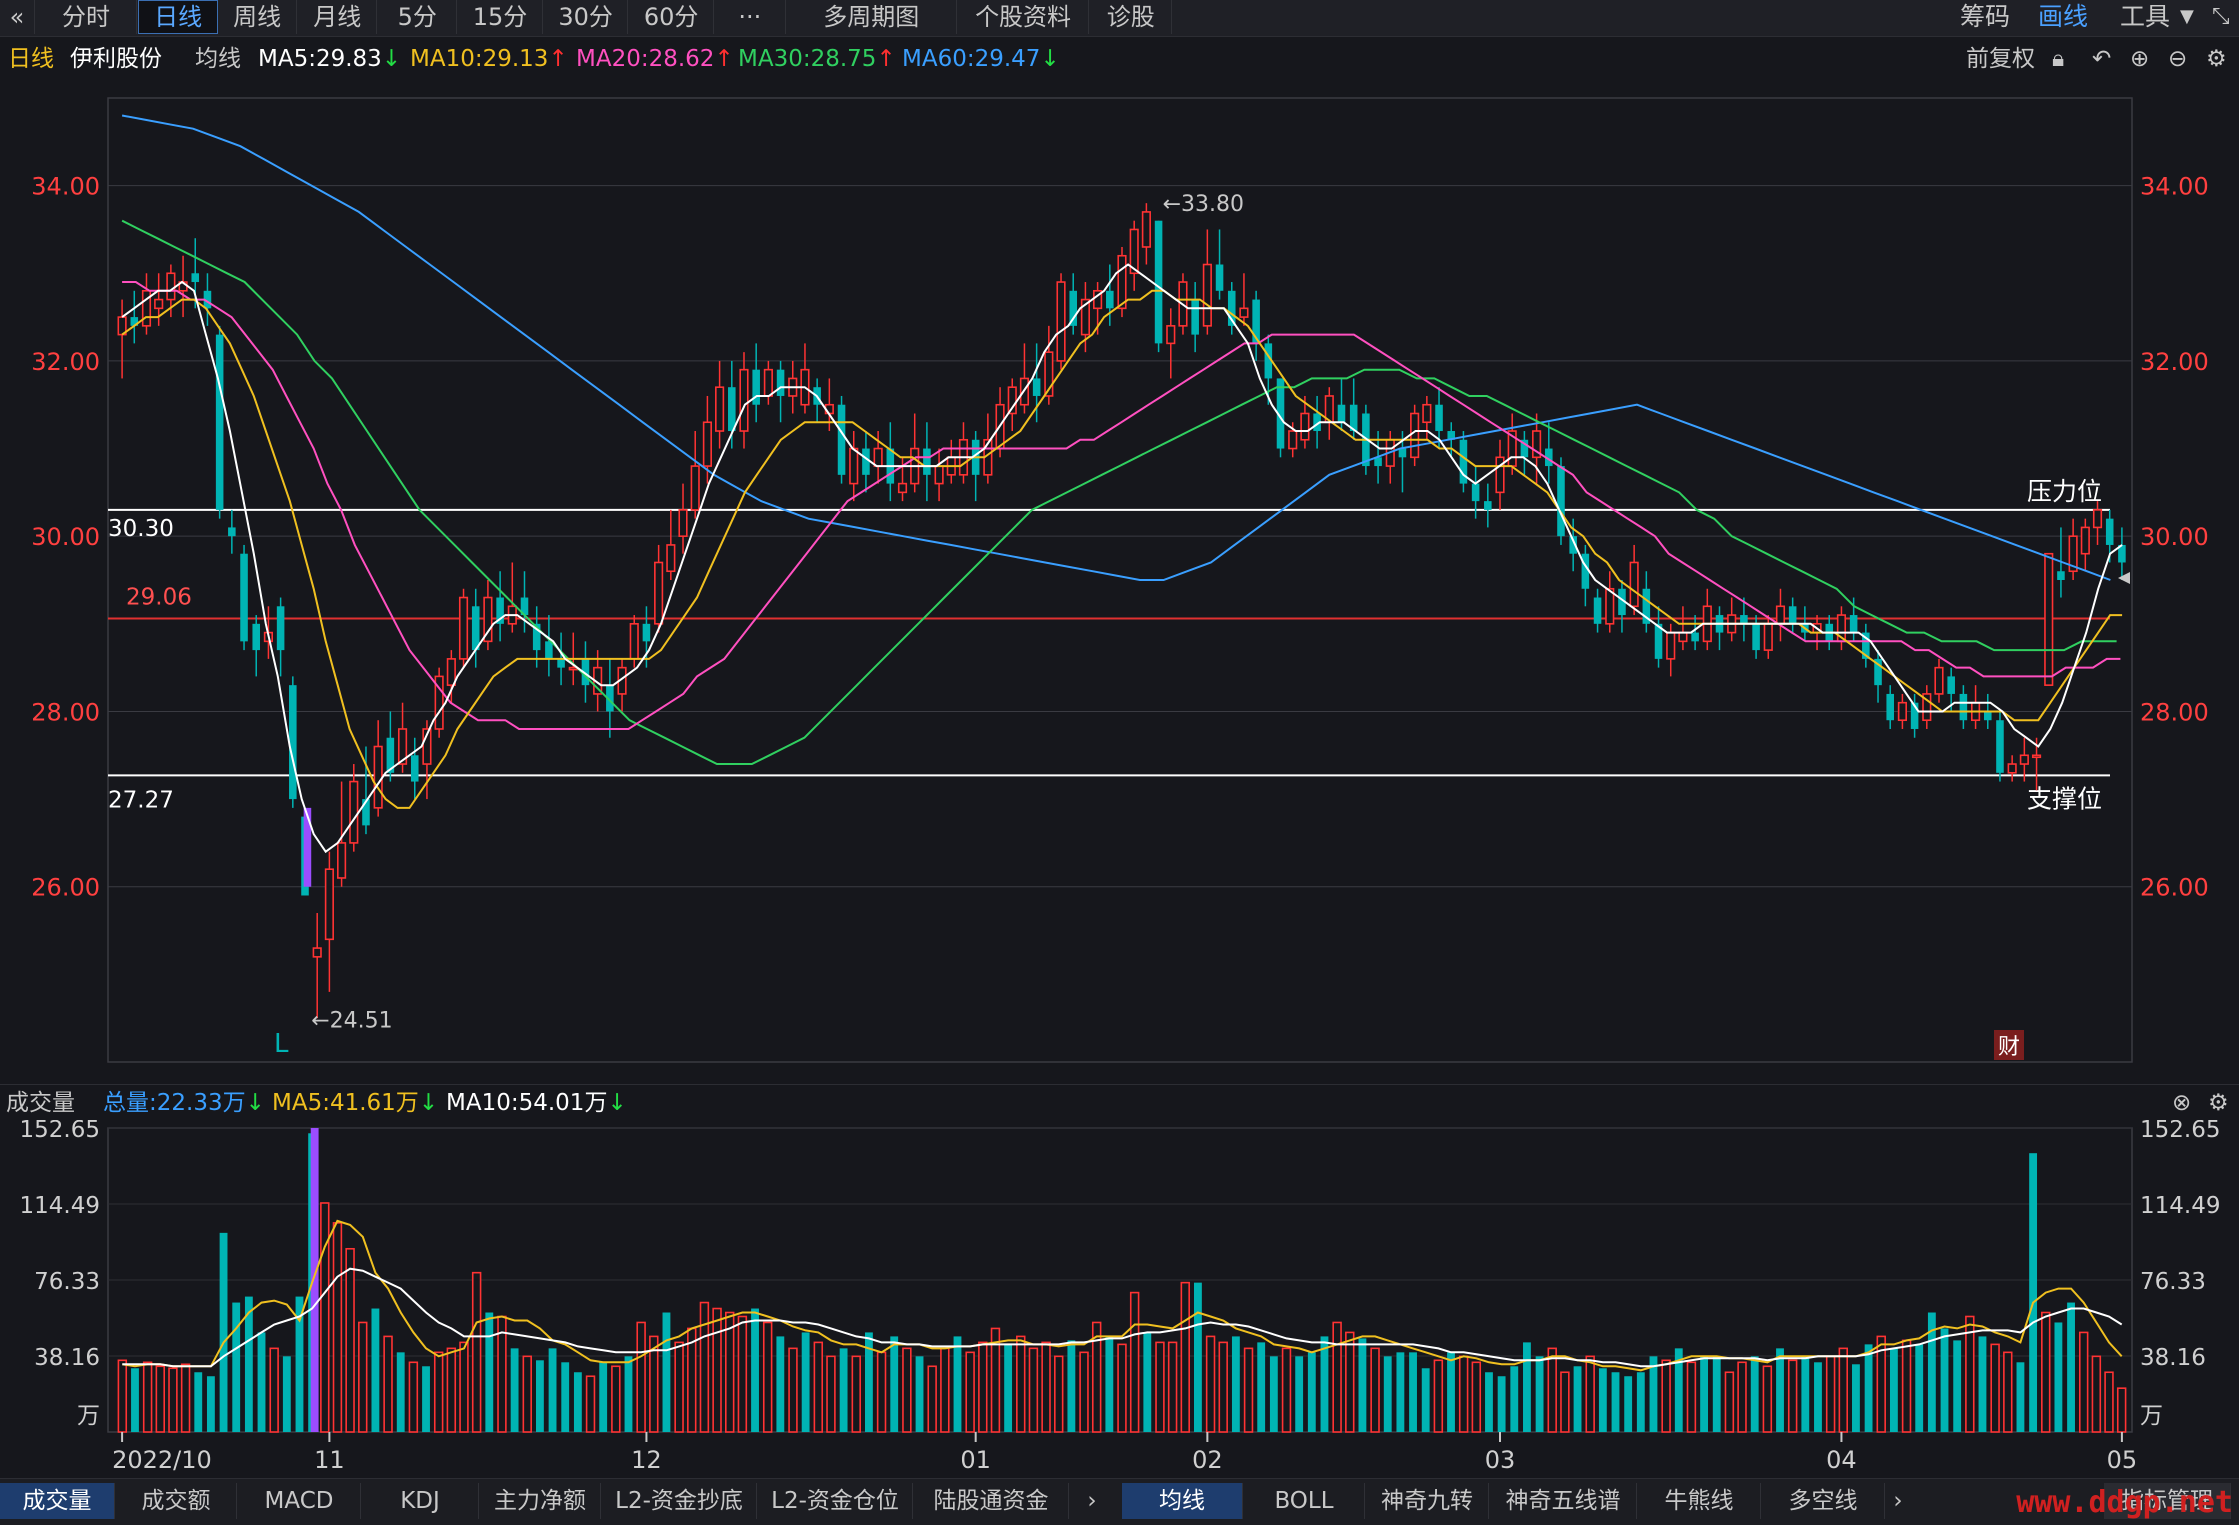 The width and height of the screenshot is (2239, 1525). What do you see at coordinates (872, 17) in the screenshot?
I see `tab-9: 多周期图` at bounding box center [872, 17].